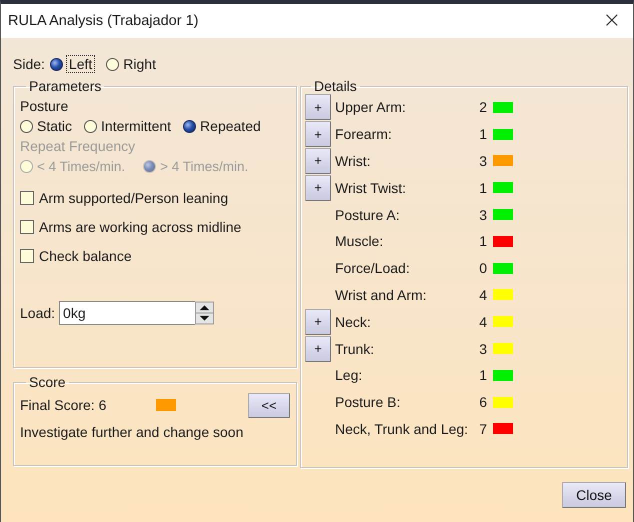 This screenshot has height=522, width=634. I want to click on detail-label: Leg:, so click(349, 375).